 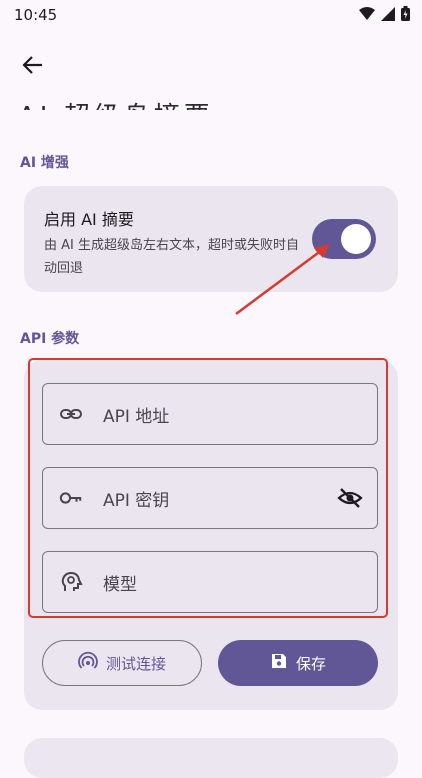 I want to click on test-connection-button: 测试连接, so click(x=122, y=663).